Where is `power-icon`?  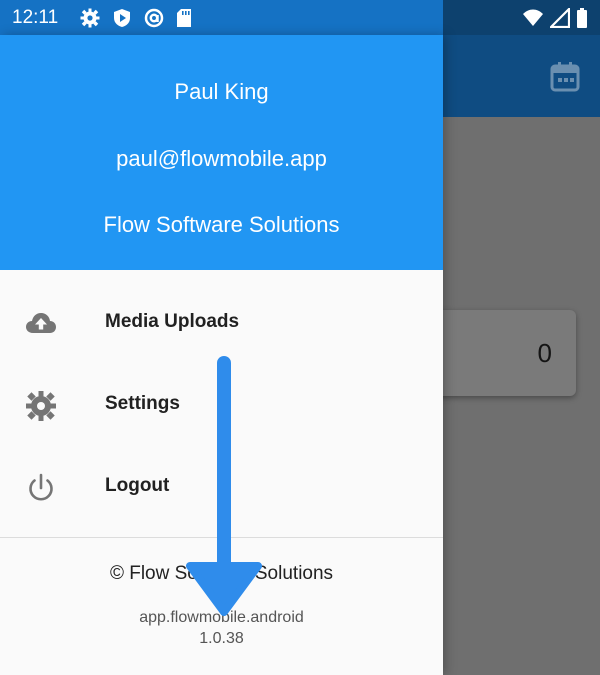 power-icon is located at coordinates (41, 487).